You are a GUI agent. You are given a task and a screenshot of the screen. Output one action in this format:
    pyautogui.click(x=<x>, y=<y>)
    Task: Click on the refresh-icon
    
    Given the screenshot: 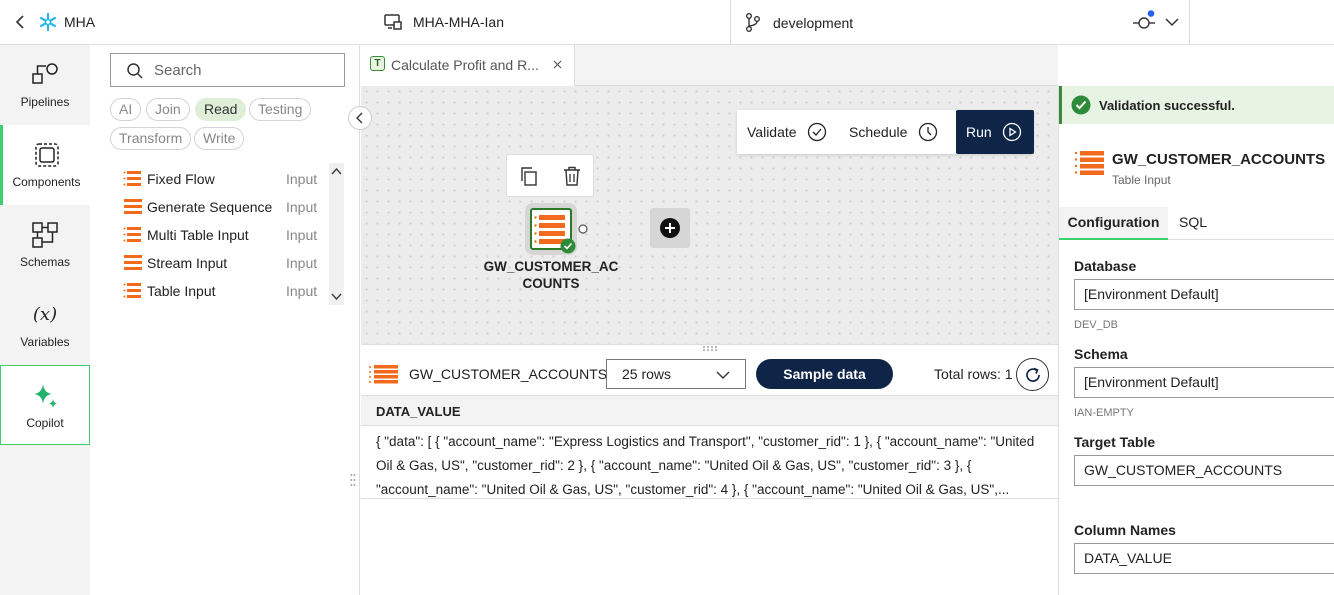 What is the action you would take?
    pyautogui.click(x=1033, y=374)
    